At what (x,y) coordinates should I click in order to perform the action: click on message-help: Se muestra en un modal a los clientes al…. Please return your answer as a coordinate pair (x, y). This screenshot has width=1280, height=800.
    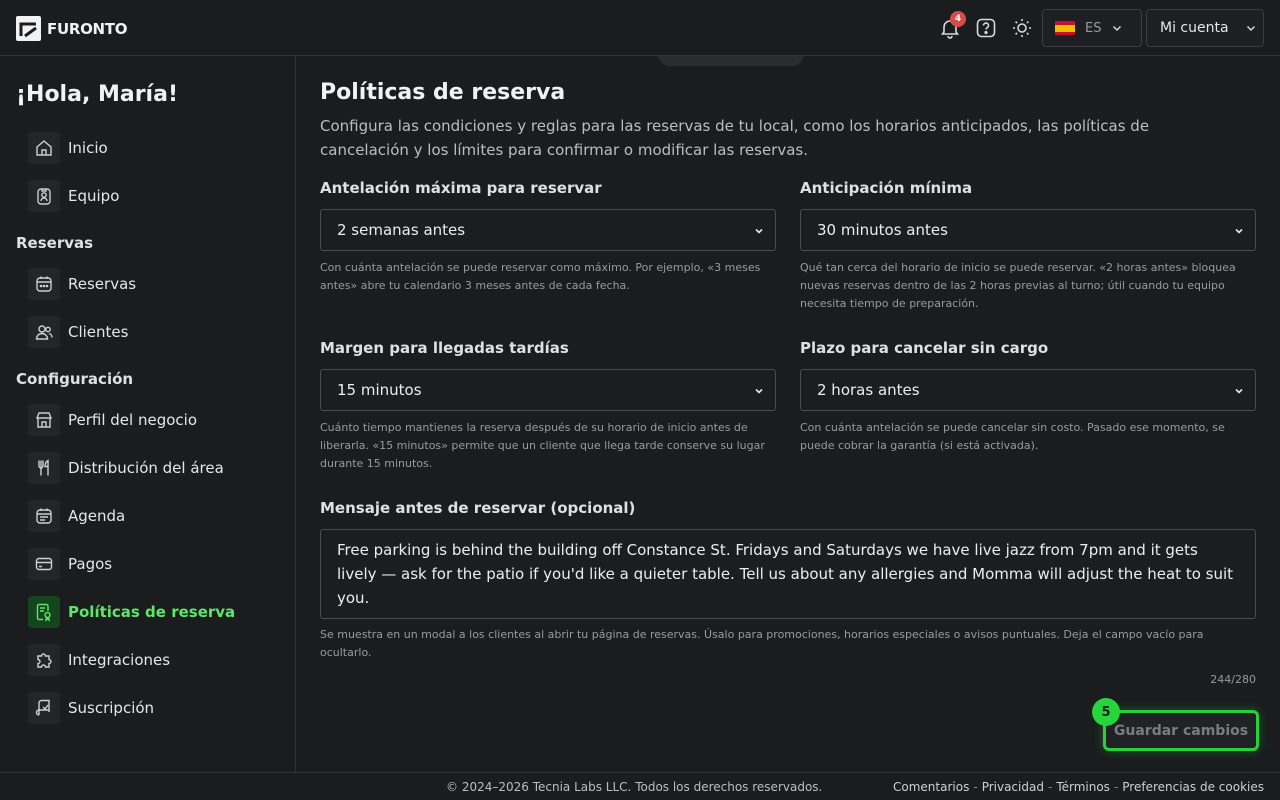
    Looking at the image, I should click on (762, 643).